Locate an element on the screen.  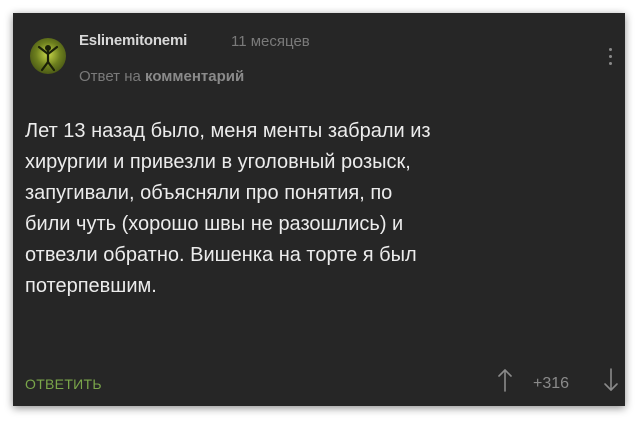
arrow-up-icon is located at coordinates (505, 380).